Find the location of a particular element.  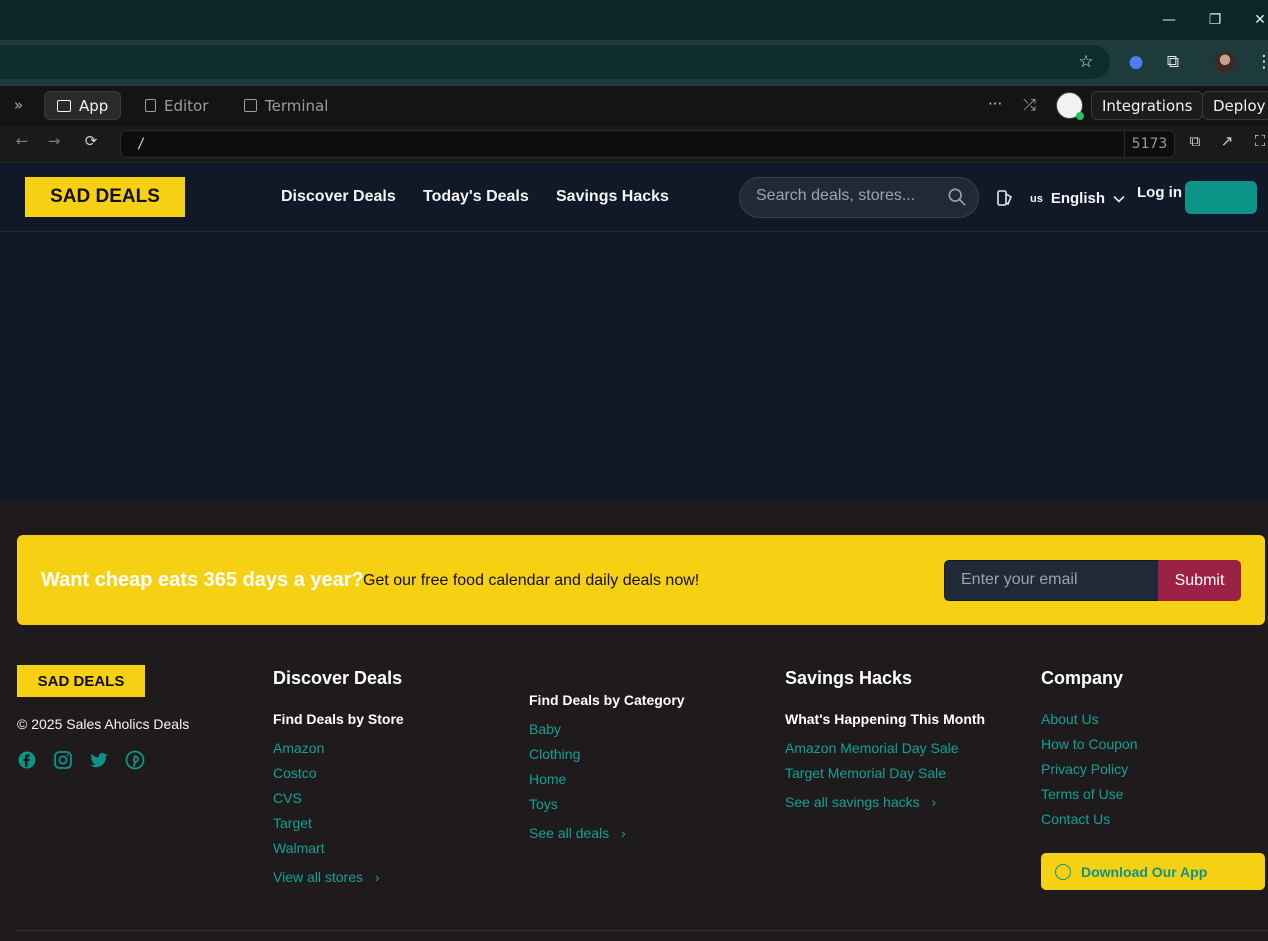

see-all-savings-hacks-link: See all savings hacks › is located at coordinates (860, 802).